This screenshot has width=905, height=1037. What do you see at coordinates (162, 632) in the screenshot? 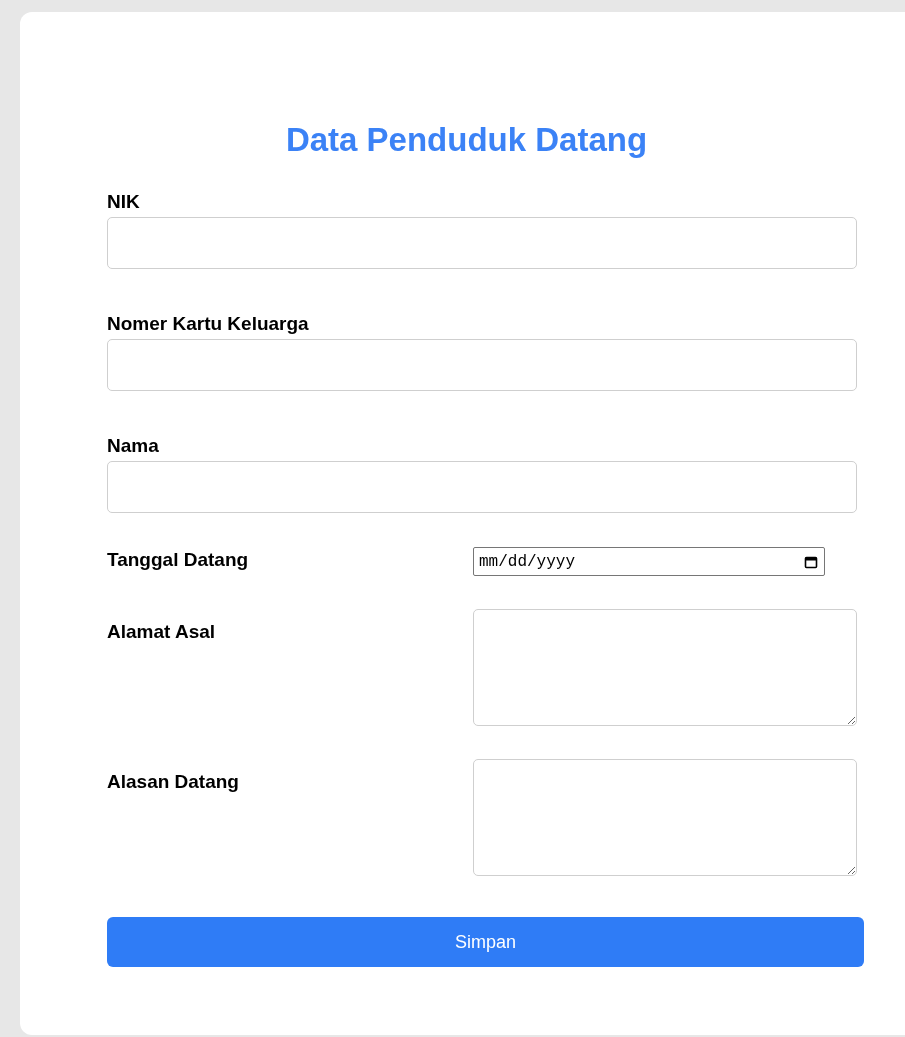
I see `field-label: Alamat Asal` at bounding box center [162, 632].